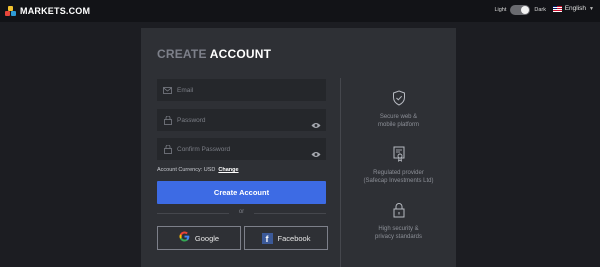  Describe the element at coordinates (398, 181) in the screenshot. I see `feature-2-line2: (Safecap Investments Ltd)` at that location.